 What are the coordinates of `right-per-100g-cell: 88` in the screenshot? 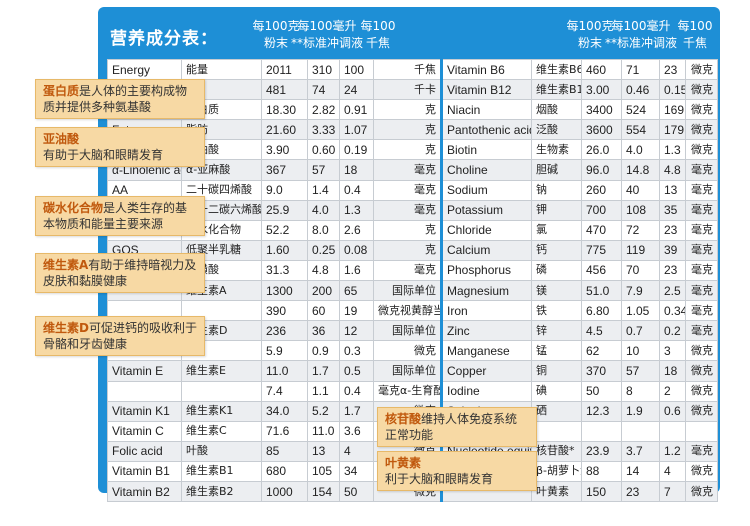 It's located at (601, 471).